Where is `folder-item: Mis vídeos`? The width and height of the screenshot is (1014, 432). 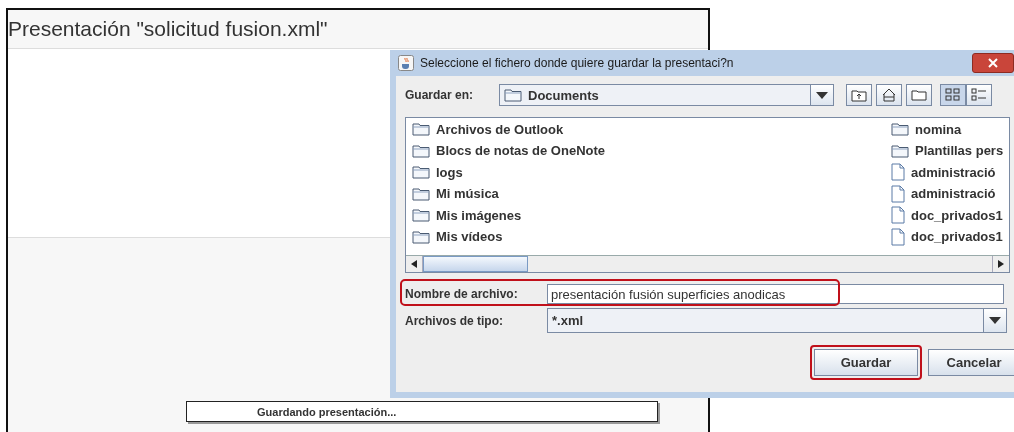
folder-item: Mis vídeos is located at coordinates (469, 237).